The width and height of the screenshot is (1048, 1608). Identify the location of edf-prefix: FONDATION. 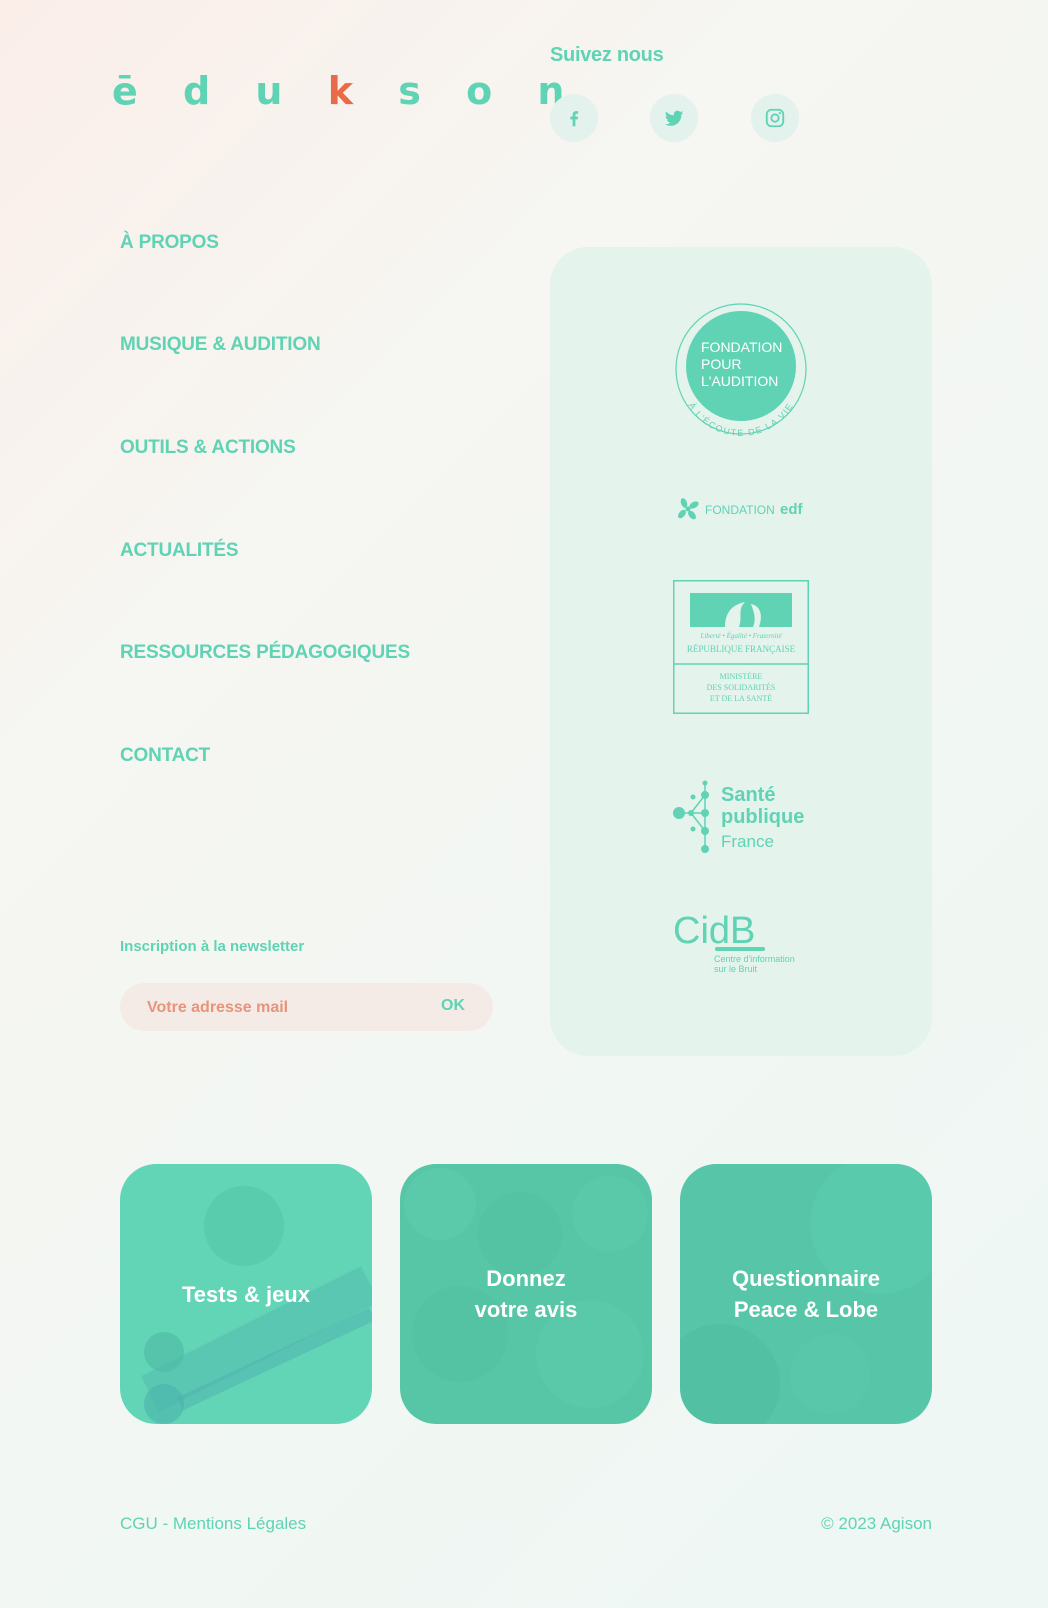
(740, 510).